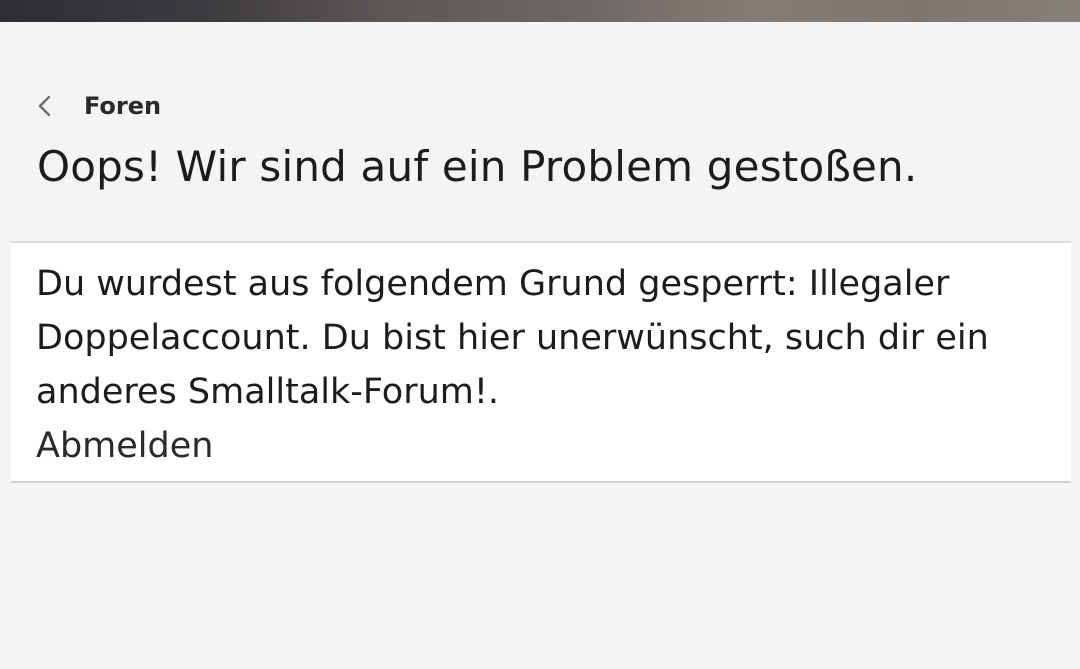 The width and height of the screenshot is (1080, 669). I want to click on chevron-left-icon, so click(51, 106).